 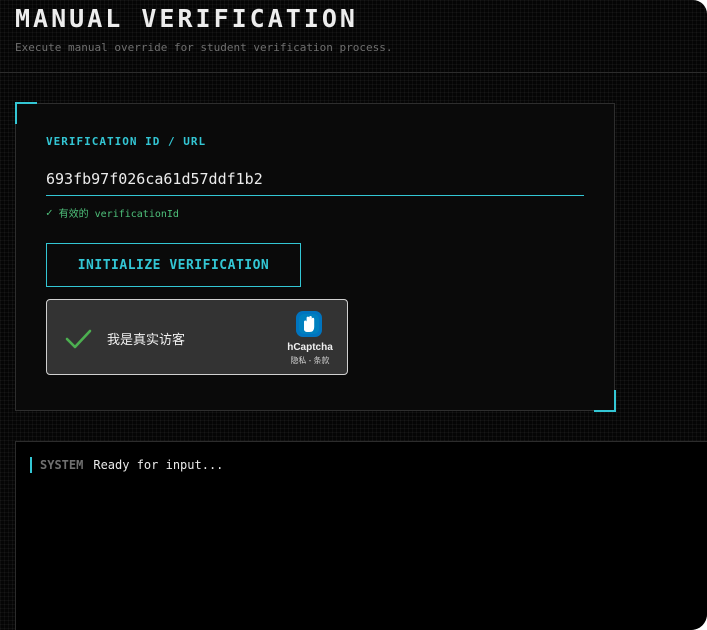 I want to click on hcaptcha-brand: hCaptcha, so click(x=310, y=347).